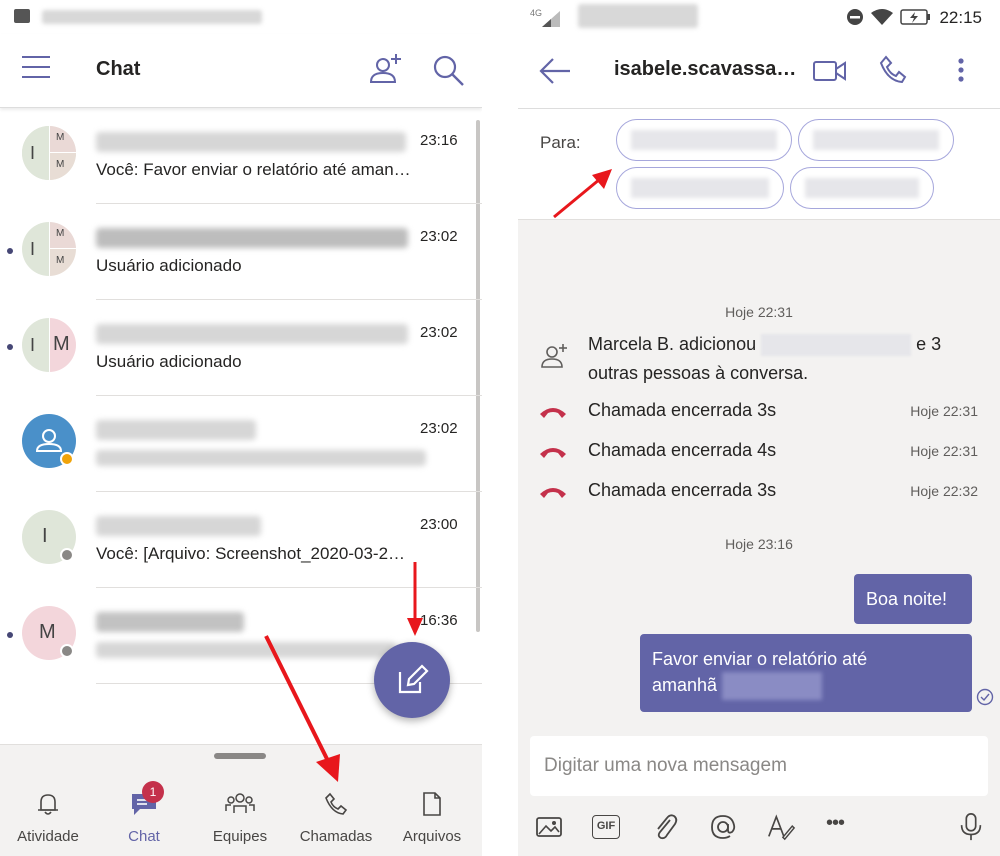  Describe the element at coordinates (49, 633) in the screenshot. I see `avatar: M` at that location.